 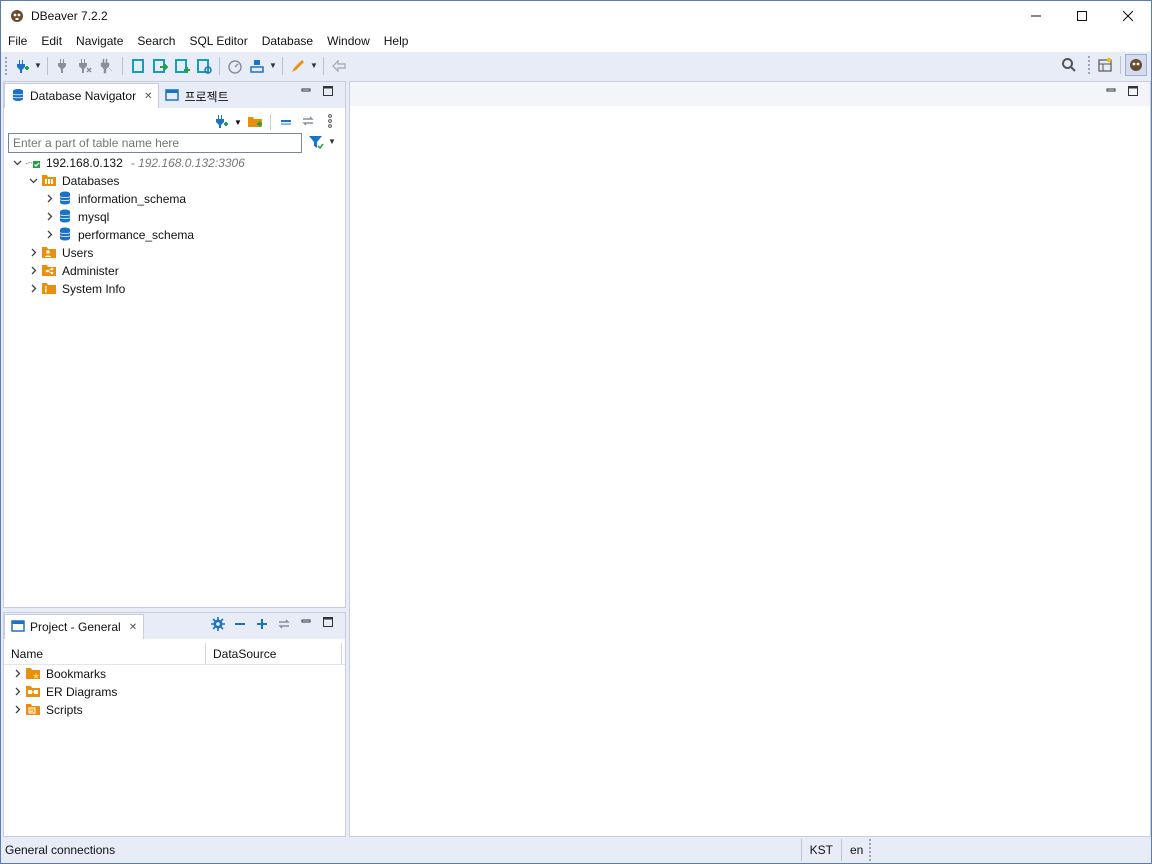 What do you see at coordinates (339, 66) in the screenshot?
I see `back-icon` at bounding box center [339, 66].